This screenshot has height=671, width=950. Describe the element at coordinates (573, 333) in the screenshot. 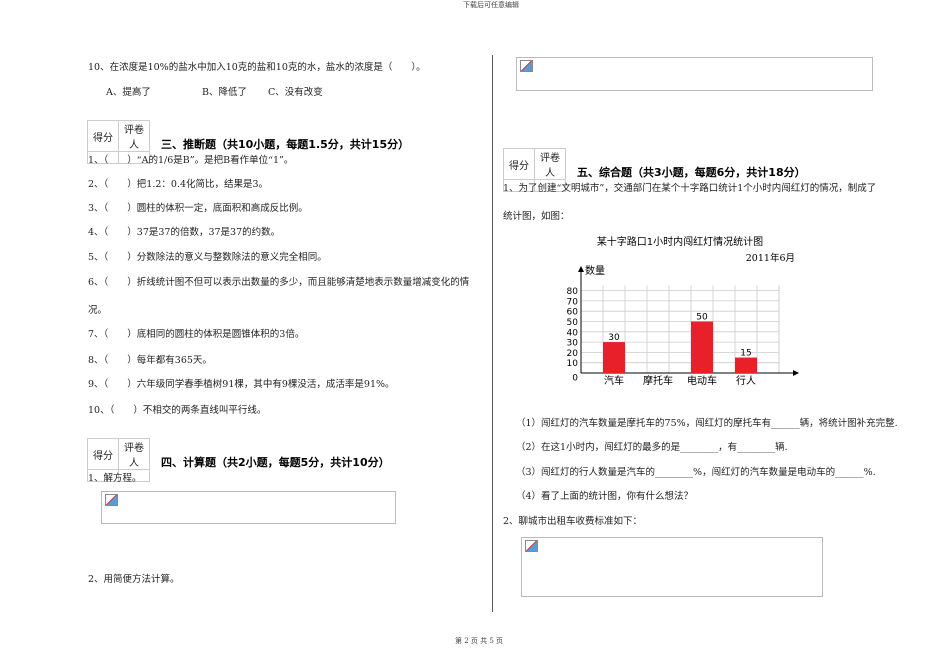

I see `y-tick-label: 40` at that location.